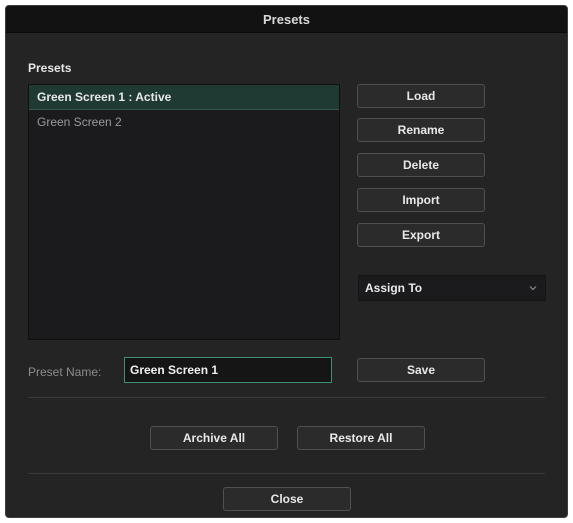  Describe the element at coordinates (361, 438) in the screenshot. I see `restore-all-button: Restore All` at that location.